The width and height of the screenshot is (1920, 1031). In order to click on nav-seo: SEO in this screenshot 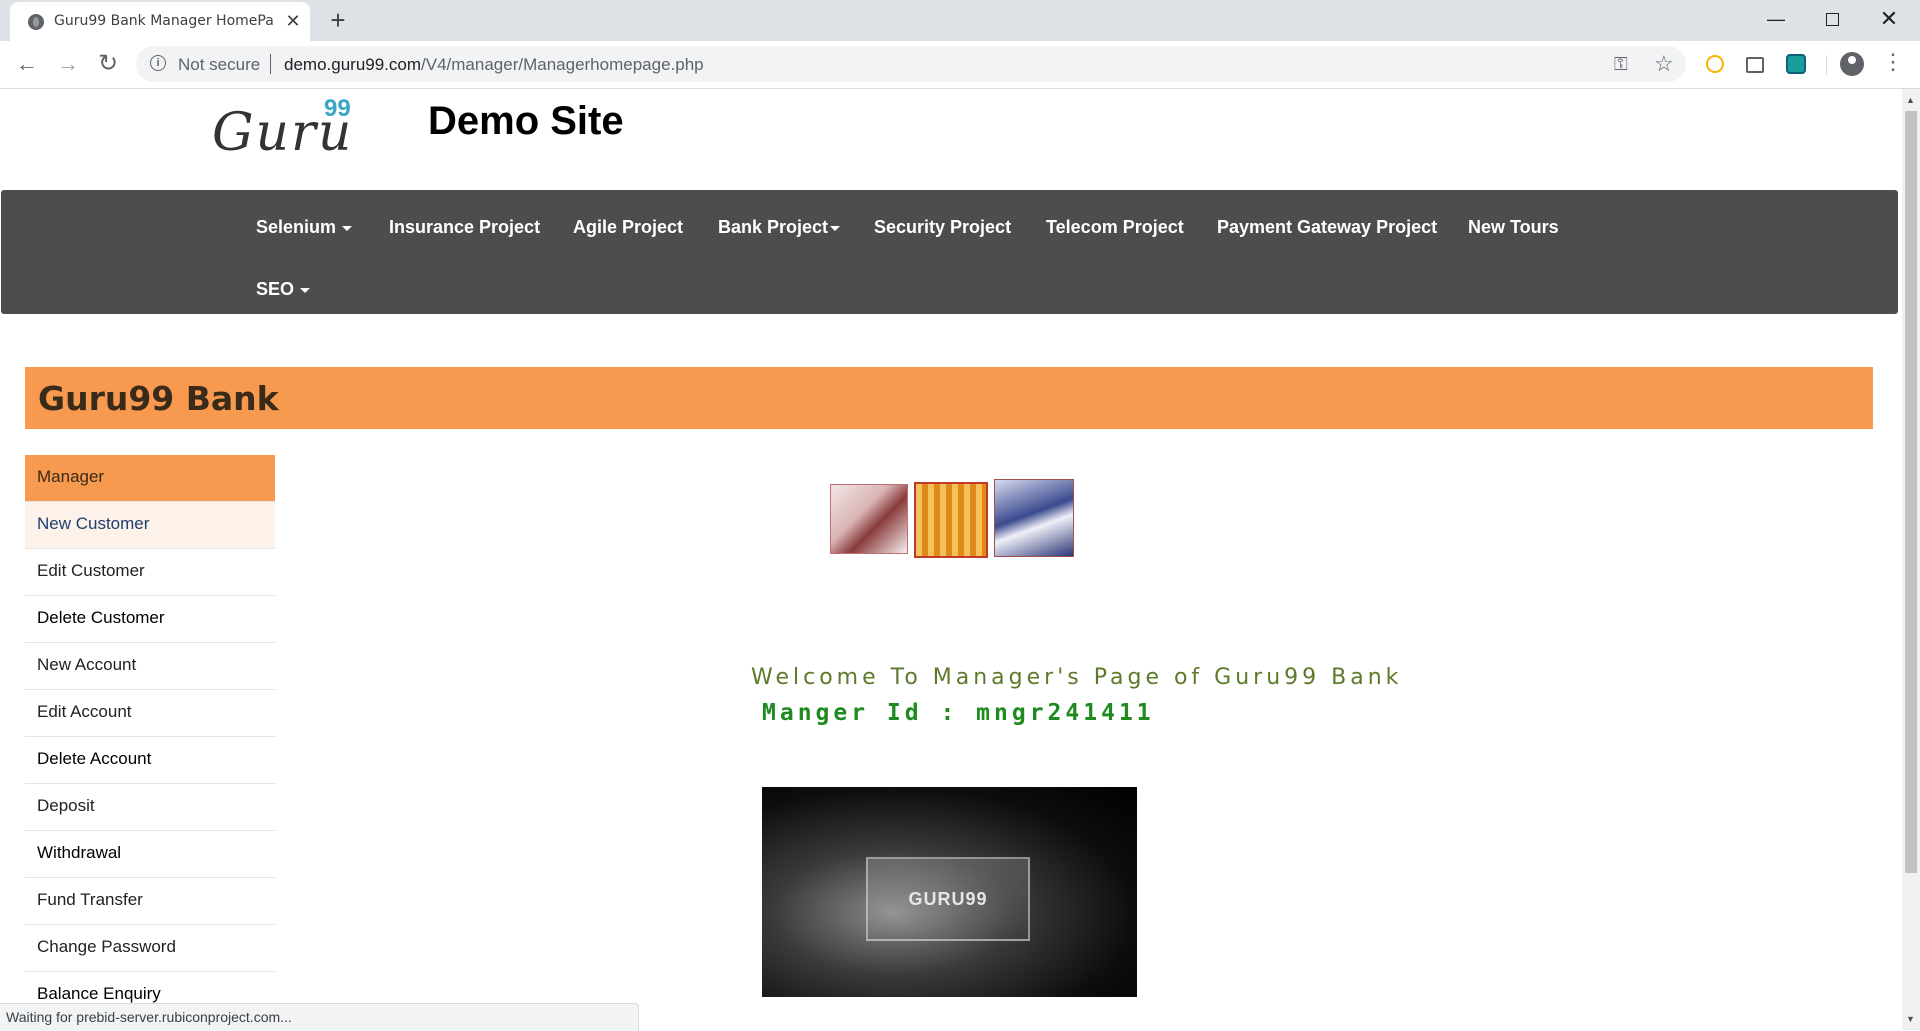, I will do `click(283, 289)`.